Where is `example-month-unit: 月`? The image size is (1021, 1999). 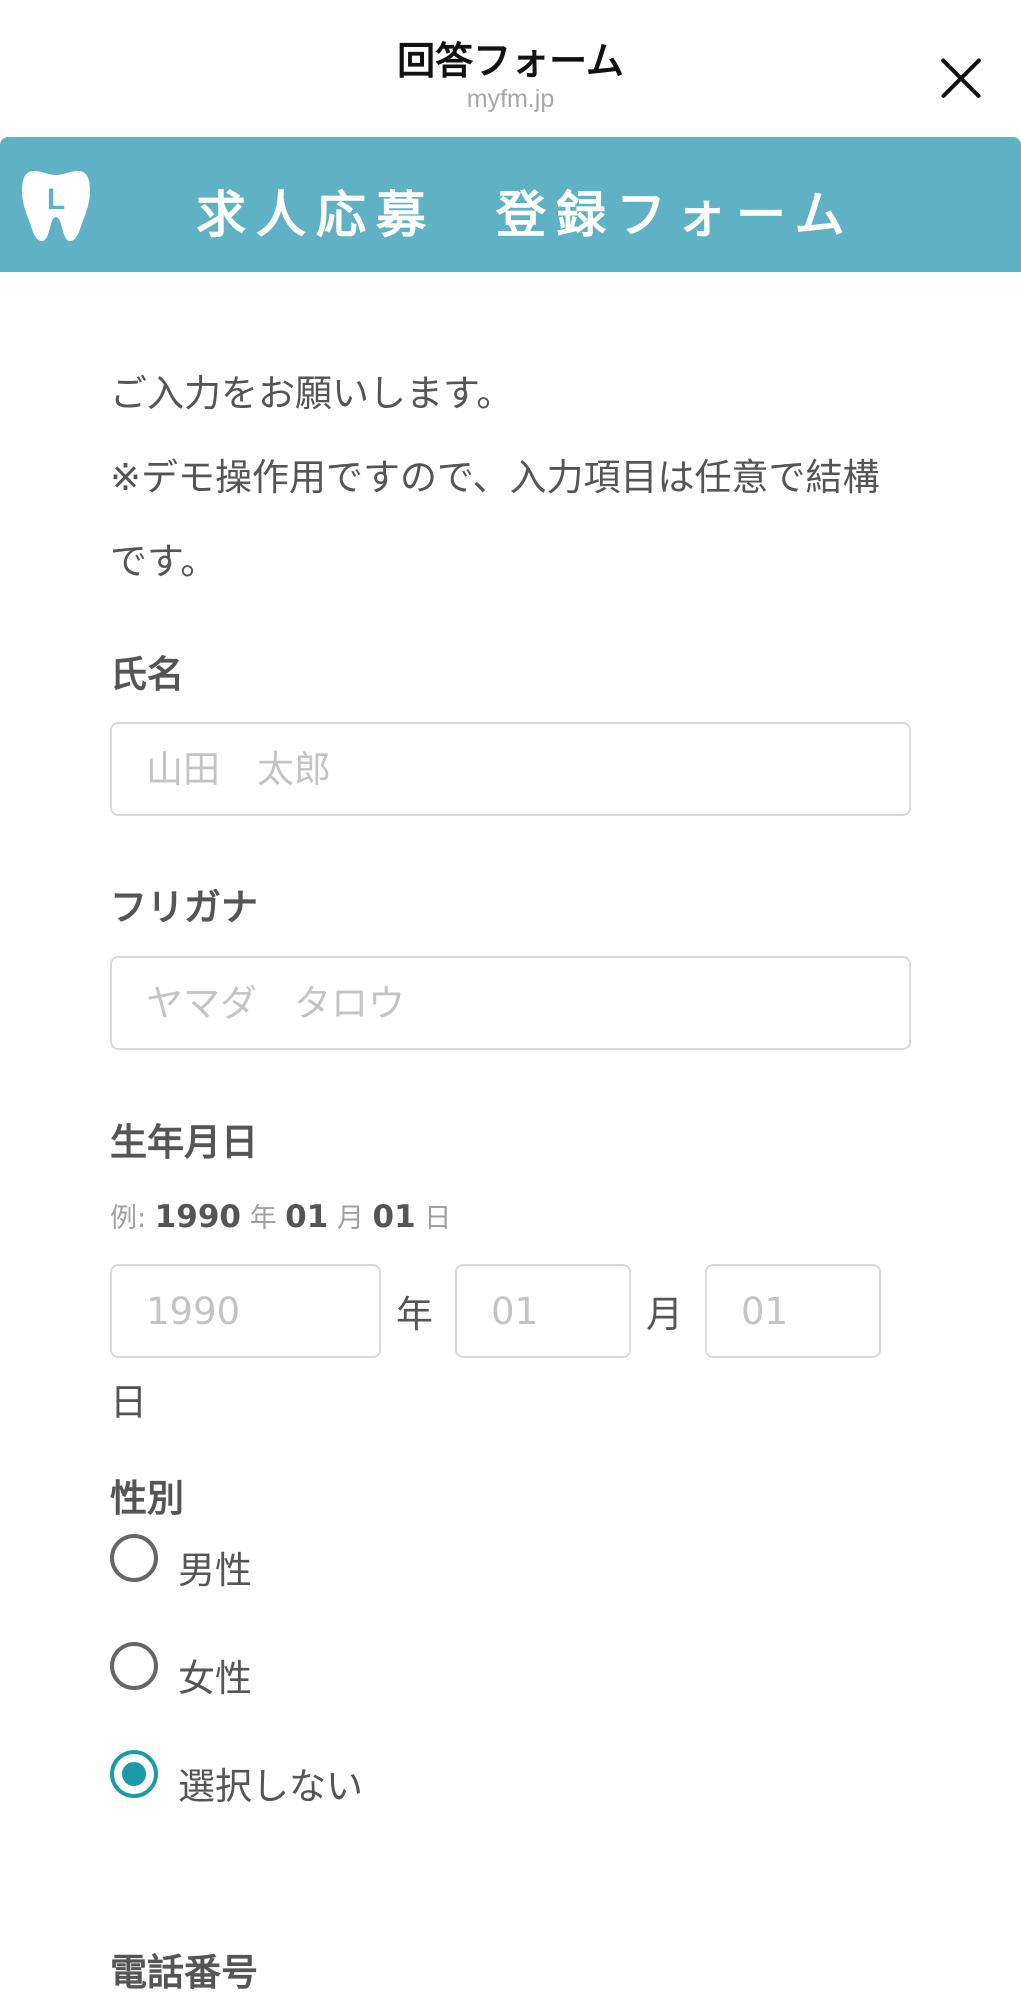
example-month-unit: 月 is located at coordinates (350, 1218).